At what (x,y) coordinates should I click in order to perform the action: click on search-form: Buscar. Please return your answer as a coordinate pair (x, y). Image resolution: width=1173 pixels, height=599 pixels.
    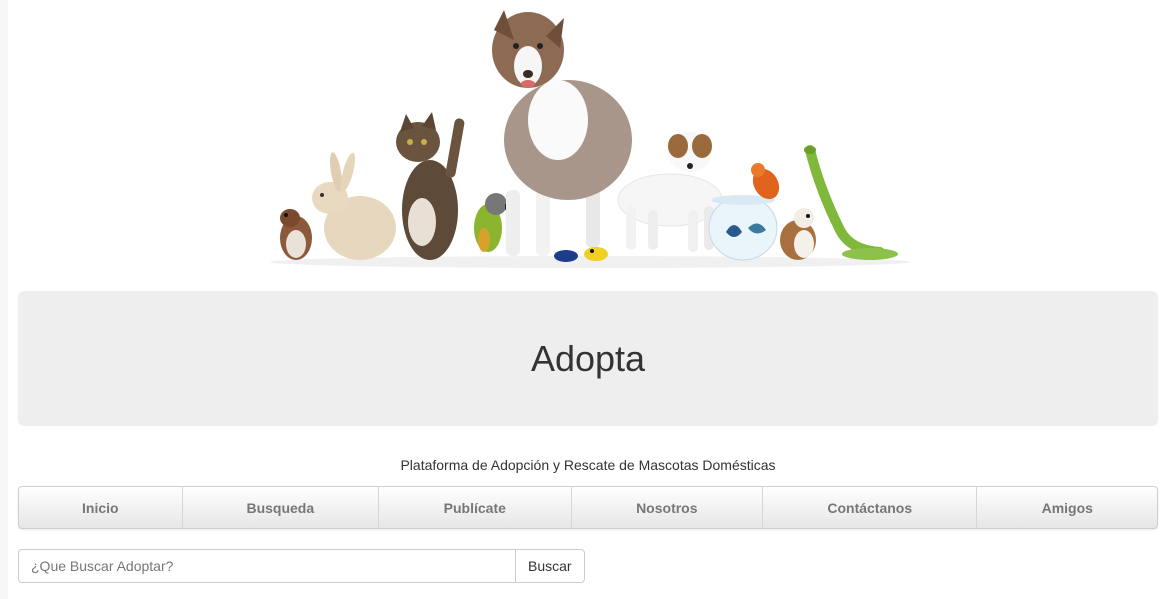
    Looking at the image, I should click on (301, 566).